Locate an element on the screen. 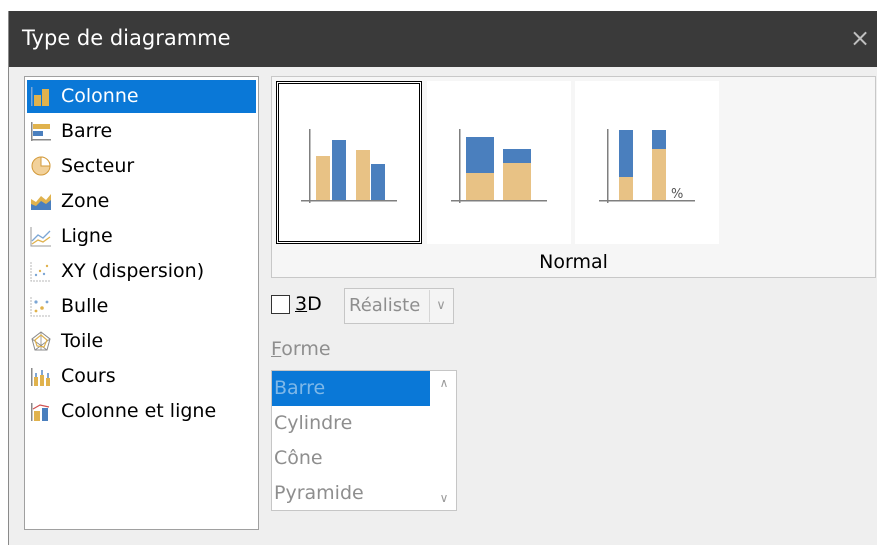 The height and width of the screenshot is (545, 877). chart-type-label: Secteur is located at coordinates (98, 166).